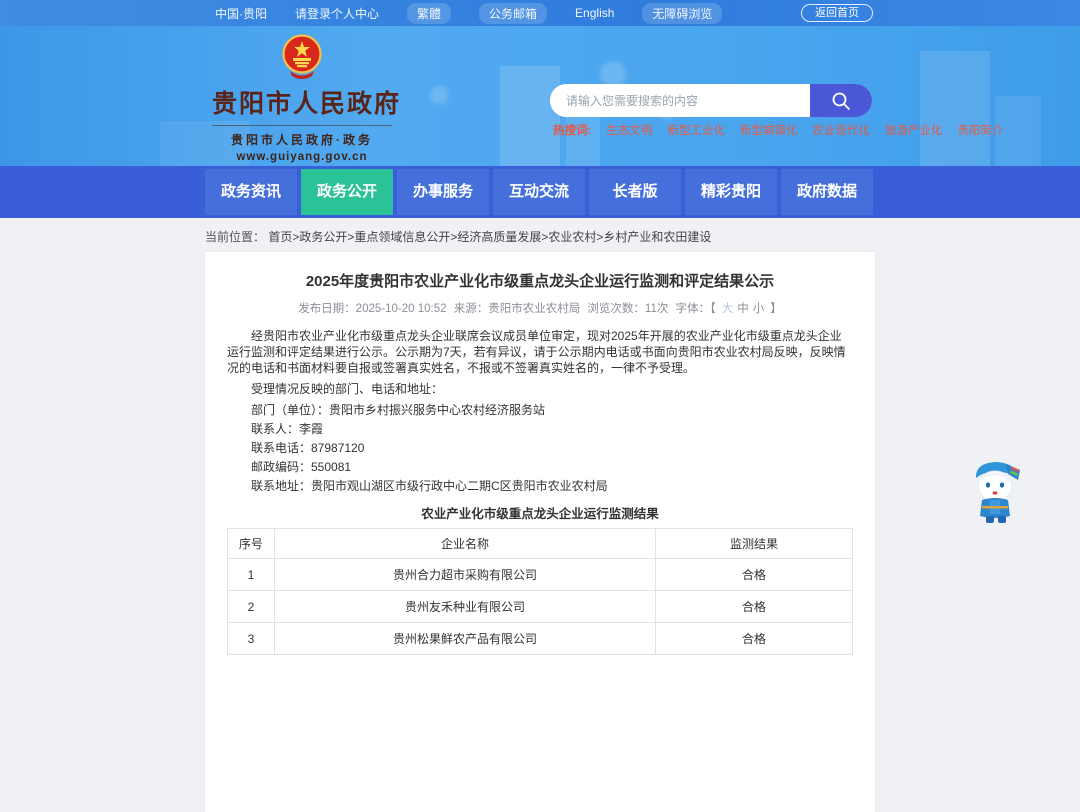 The height and width of the screenshot is (812, 1080). What do you see at coordinates (398, 410) in the screenshot?
I see `article-paragraph: 部门（单位）：贵阳市乡村振兴服务中心农村经济服务站` at bounding box center [398, 410].